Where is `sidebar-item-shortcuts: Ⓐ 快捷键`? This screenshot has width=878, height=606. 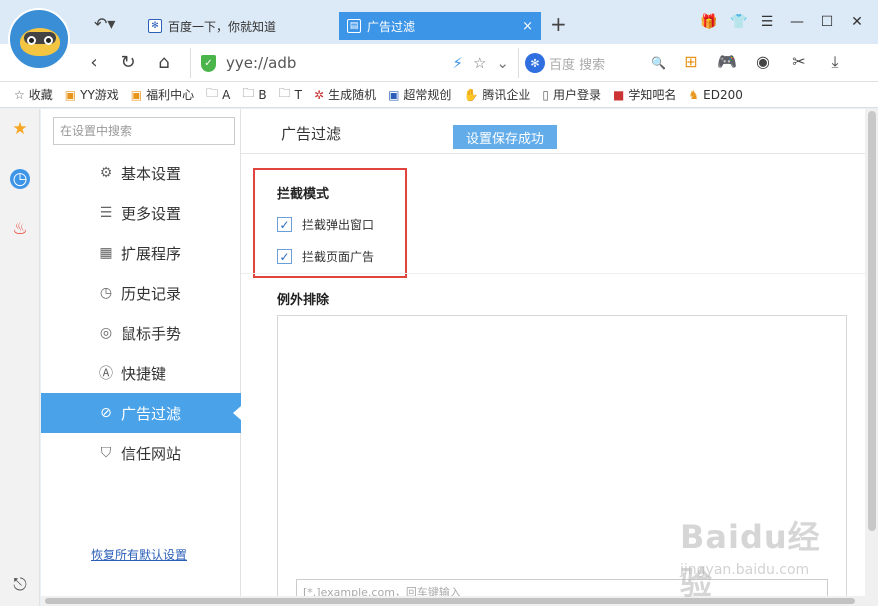 sidebar-item-shortcuts: Ⓐ 快捷键 is located at coordinates (141, 373).